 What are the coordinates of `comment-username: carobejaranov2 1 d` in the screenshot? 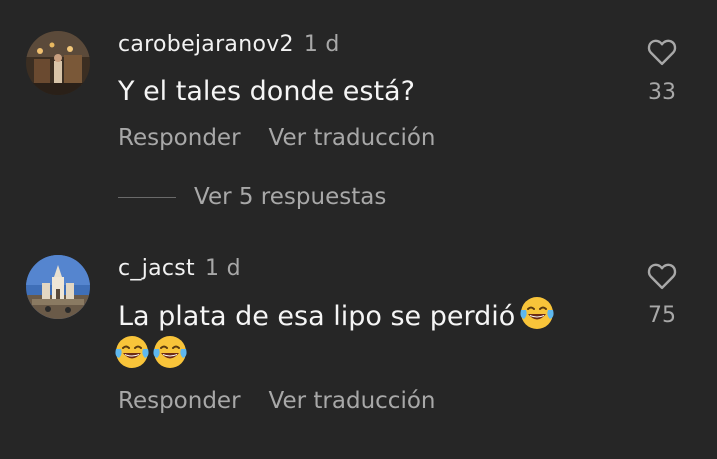 It's located at (229, 44).